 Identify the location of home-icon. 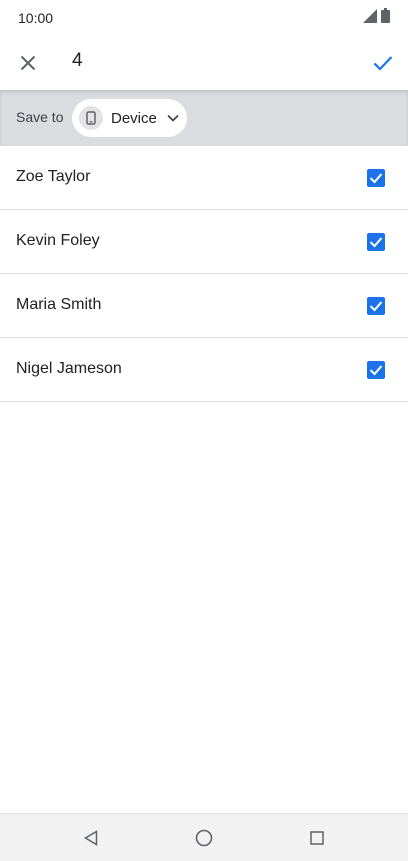
(204, 838).